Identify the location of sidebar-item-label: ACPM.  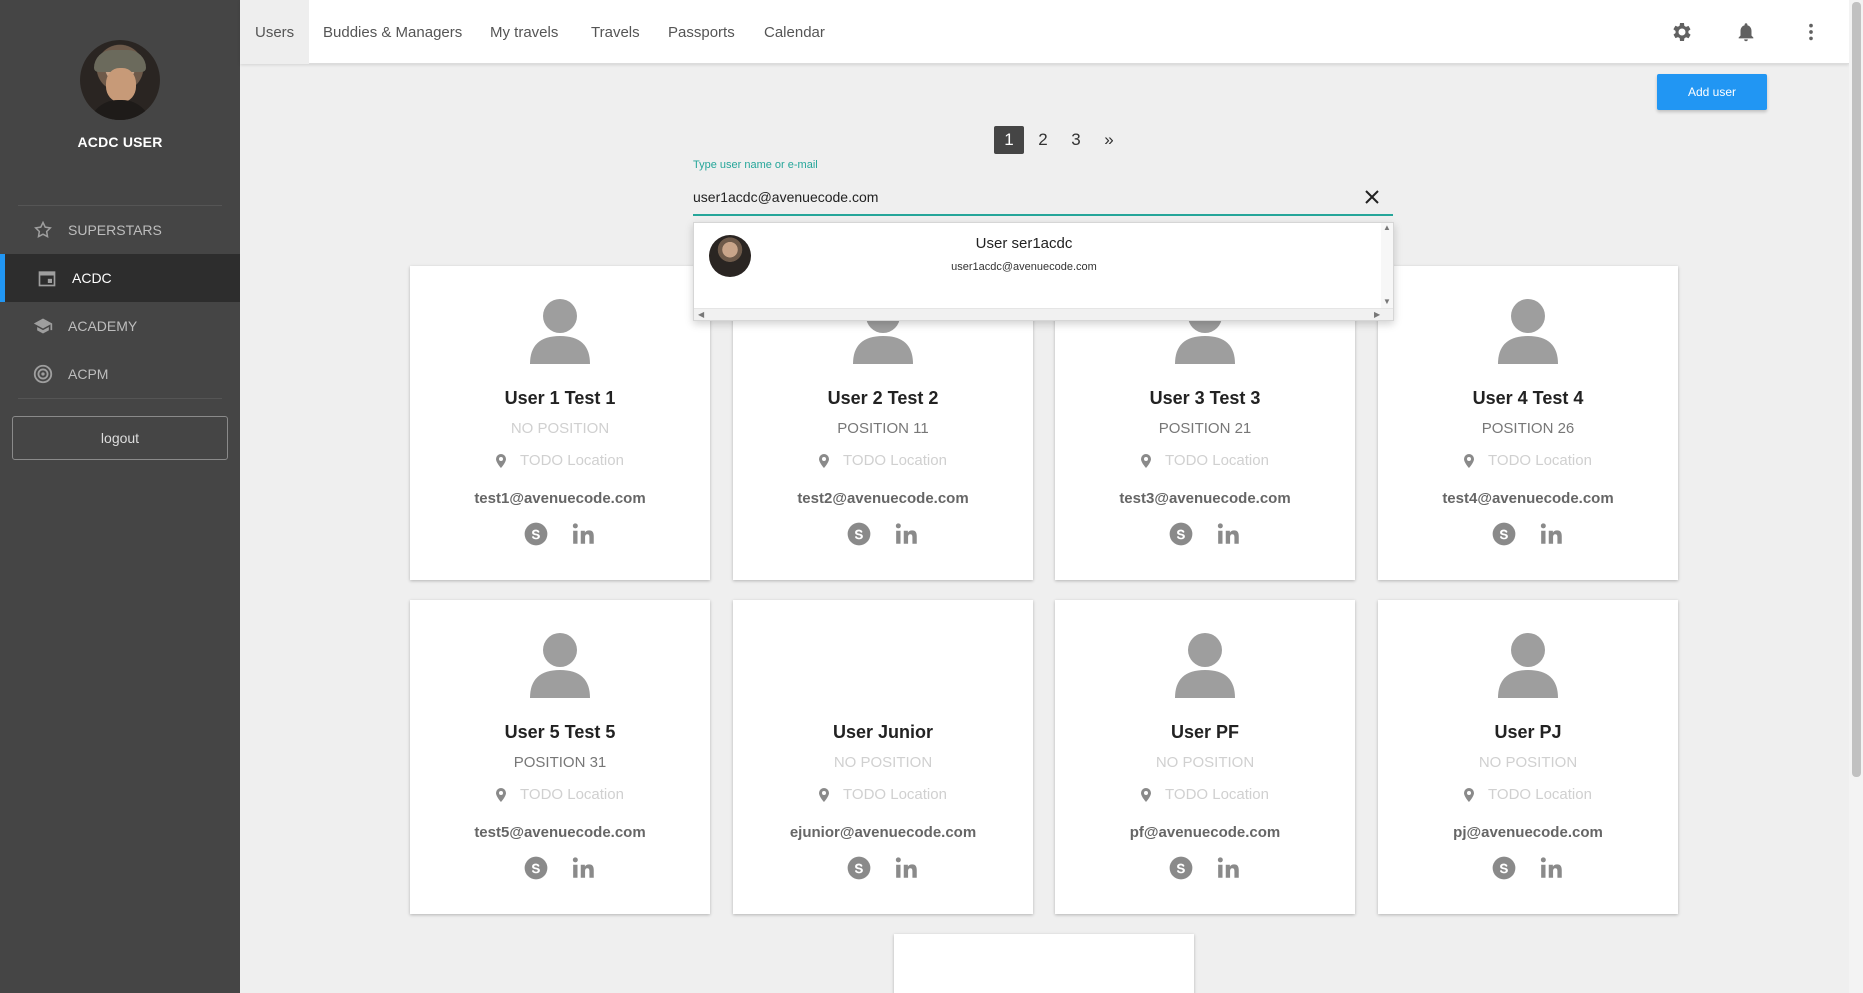
(88, 374).